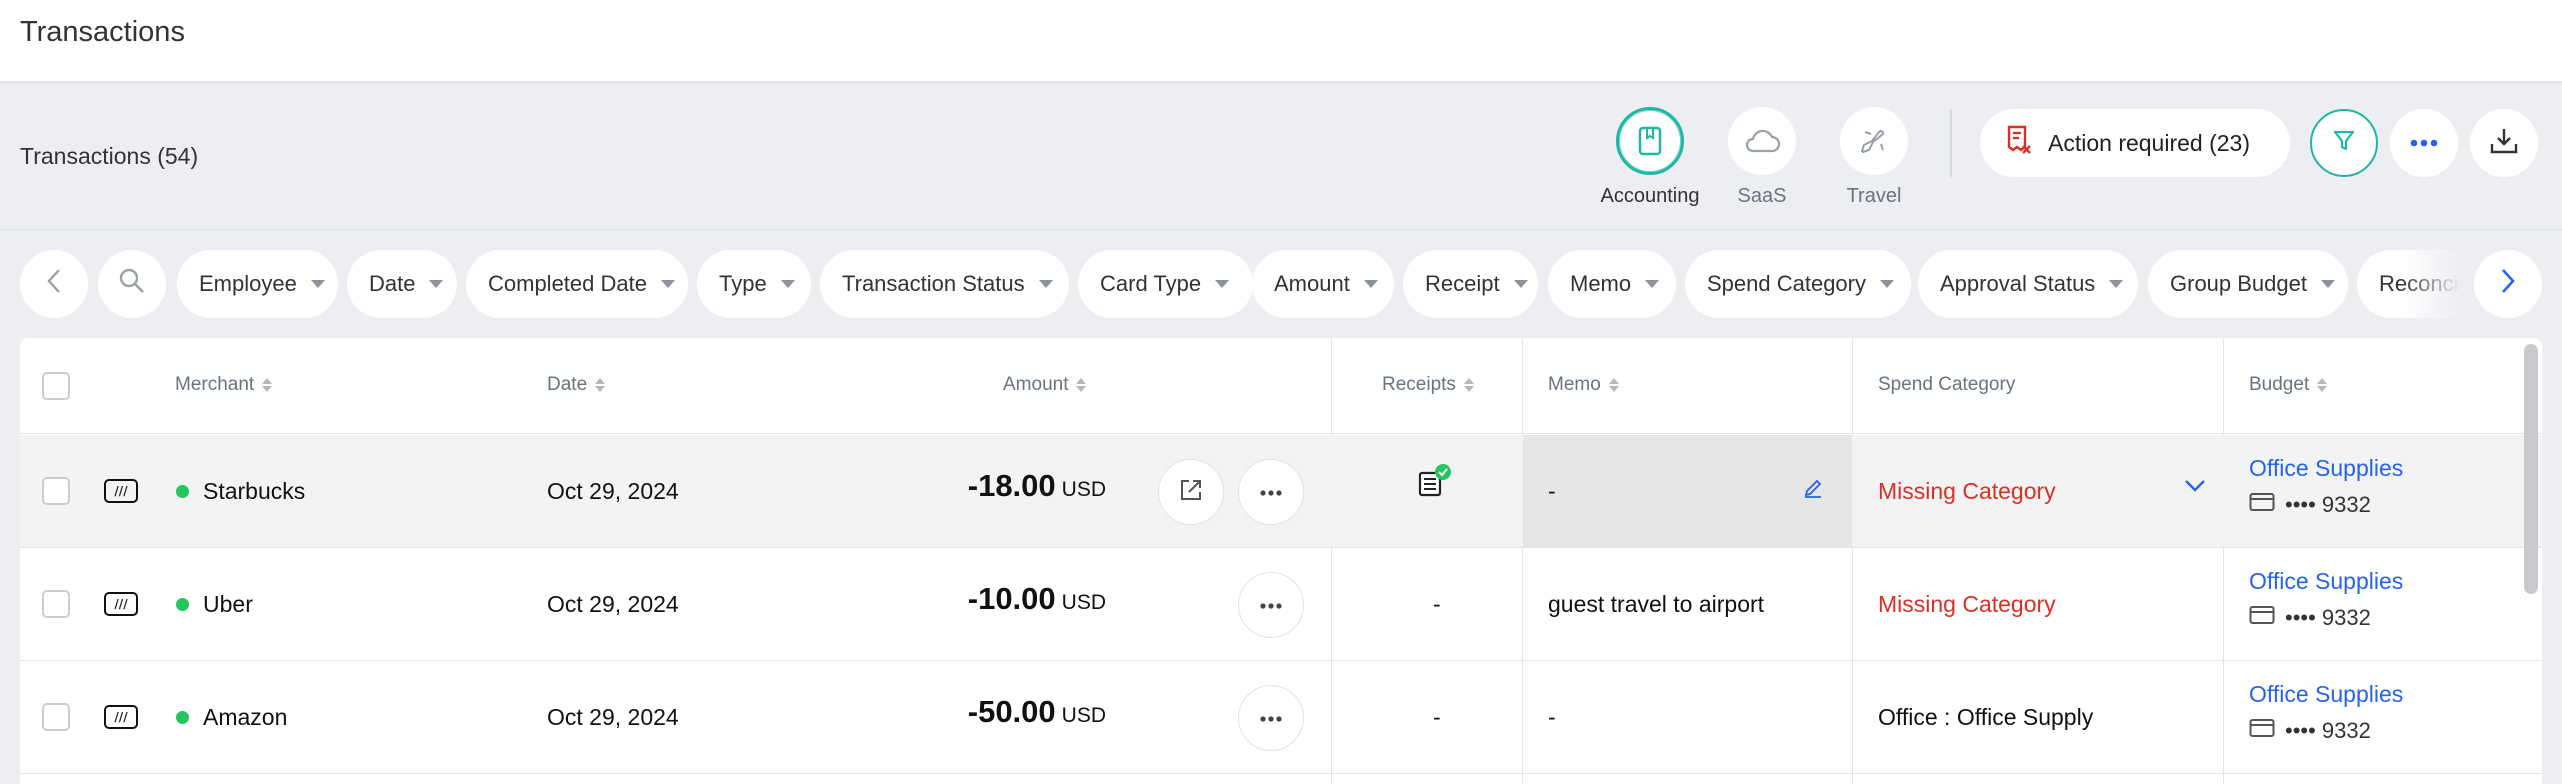 The height and width of the screenshot is (784, 2562). I want to click on filter-chip-receipt: Receipt, so click(1470, 284).